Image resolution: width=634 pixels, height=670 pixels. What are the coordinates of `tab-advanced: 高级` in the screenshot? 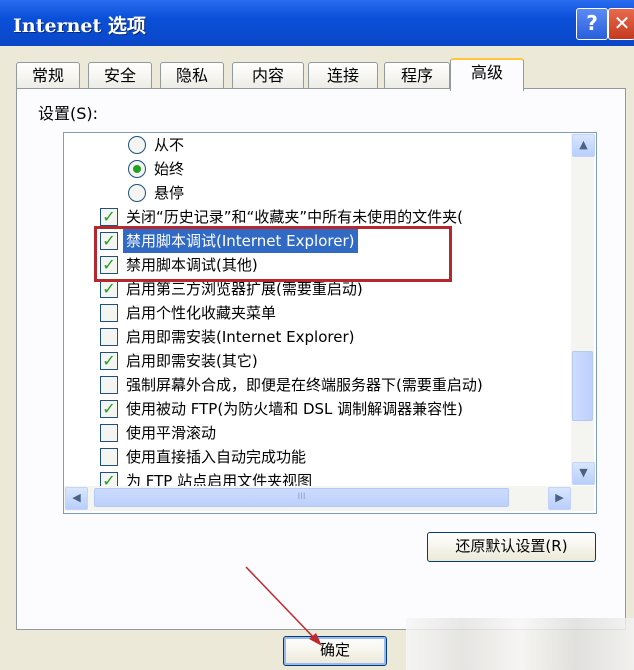 It's located at (487, 74).